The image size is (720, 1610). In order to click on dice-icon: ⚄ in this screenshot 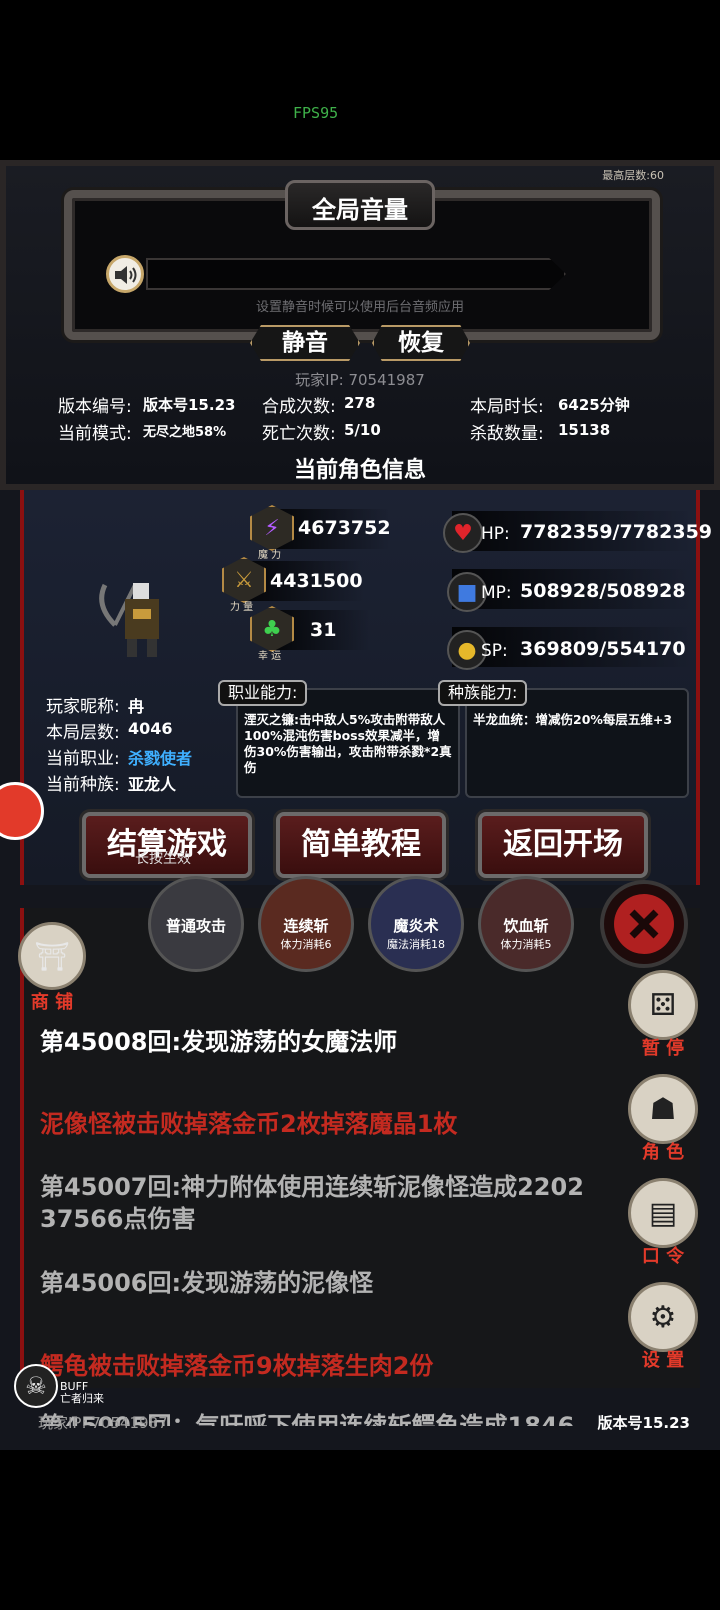, I will do `click(663, 1005)`.